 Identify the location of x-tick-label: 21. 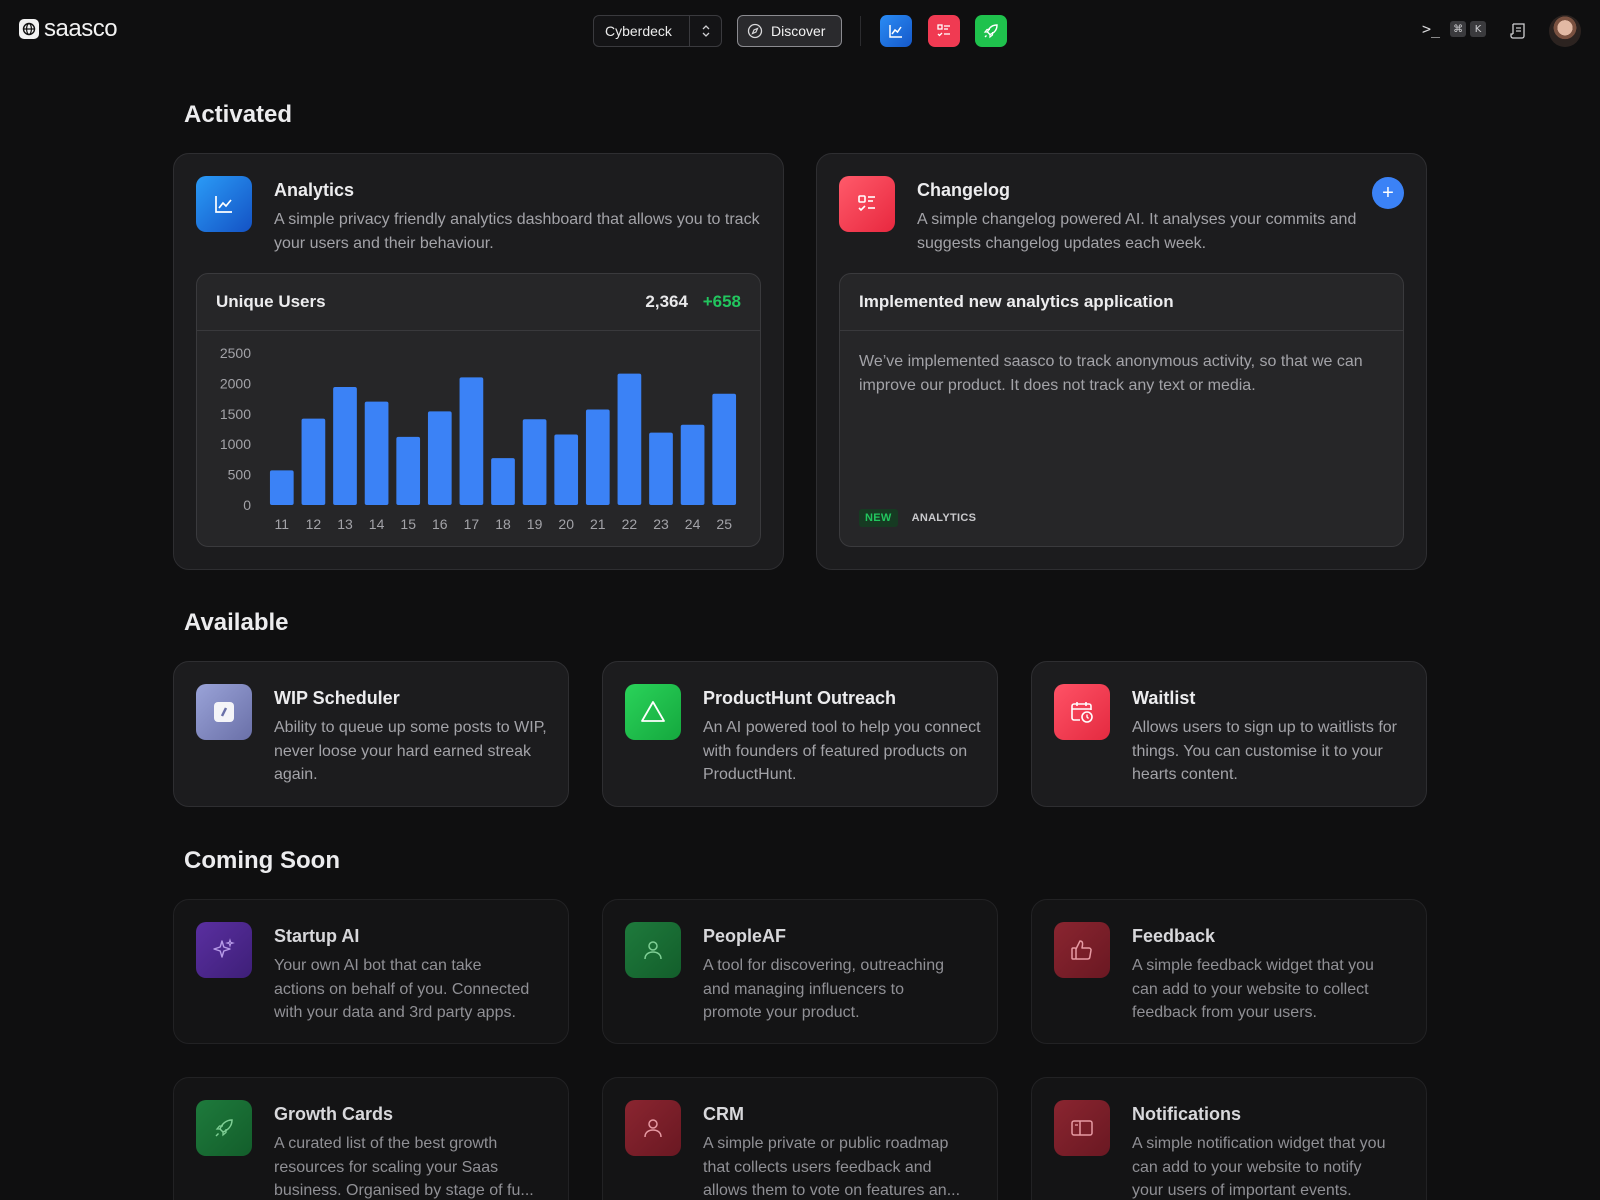
(598, 524).